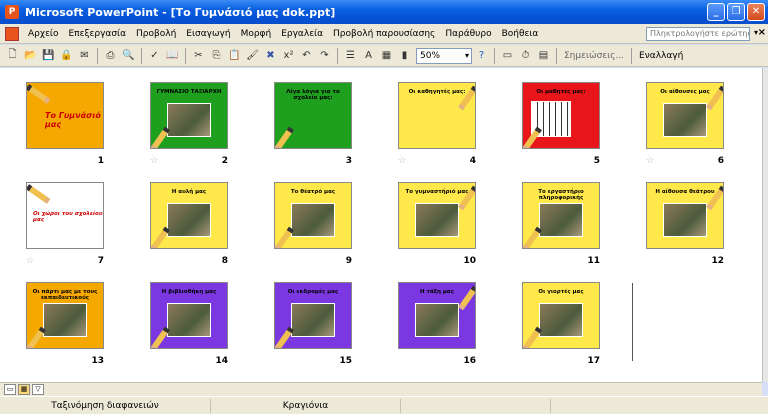 The image size is (768, 414). What do you see at coordinates (256, 34) in the screenshot?
I see `menu-format: Μορφή` at bounding box center [256, 34].